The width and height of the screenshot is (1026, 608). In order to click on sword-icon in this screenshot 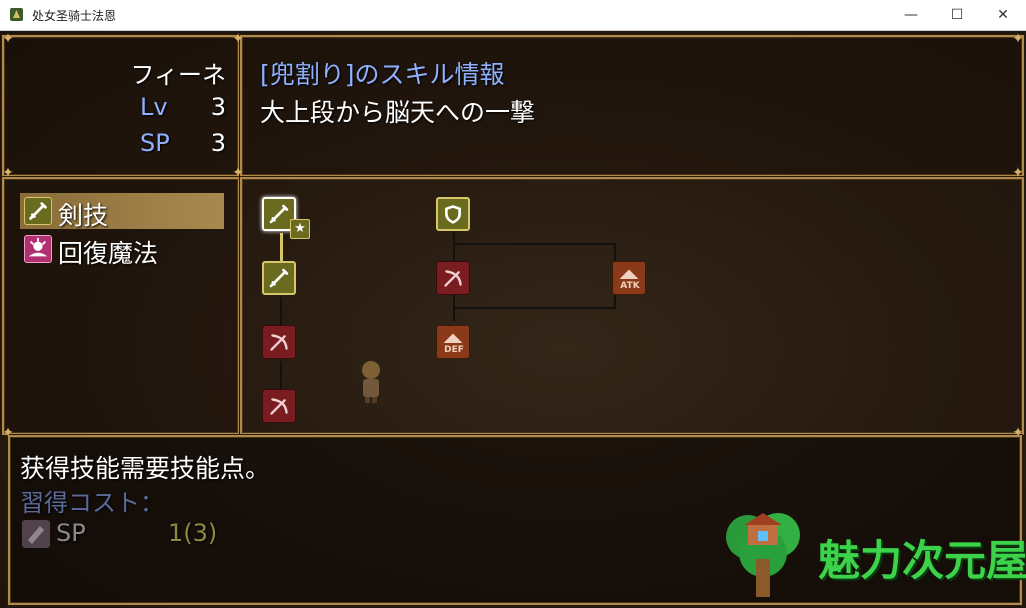, I will do `click(38, 211)`.